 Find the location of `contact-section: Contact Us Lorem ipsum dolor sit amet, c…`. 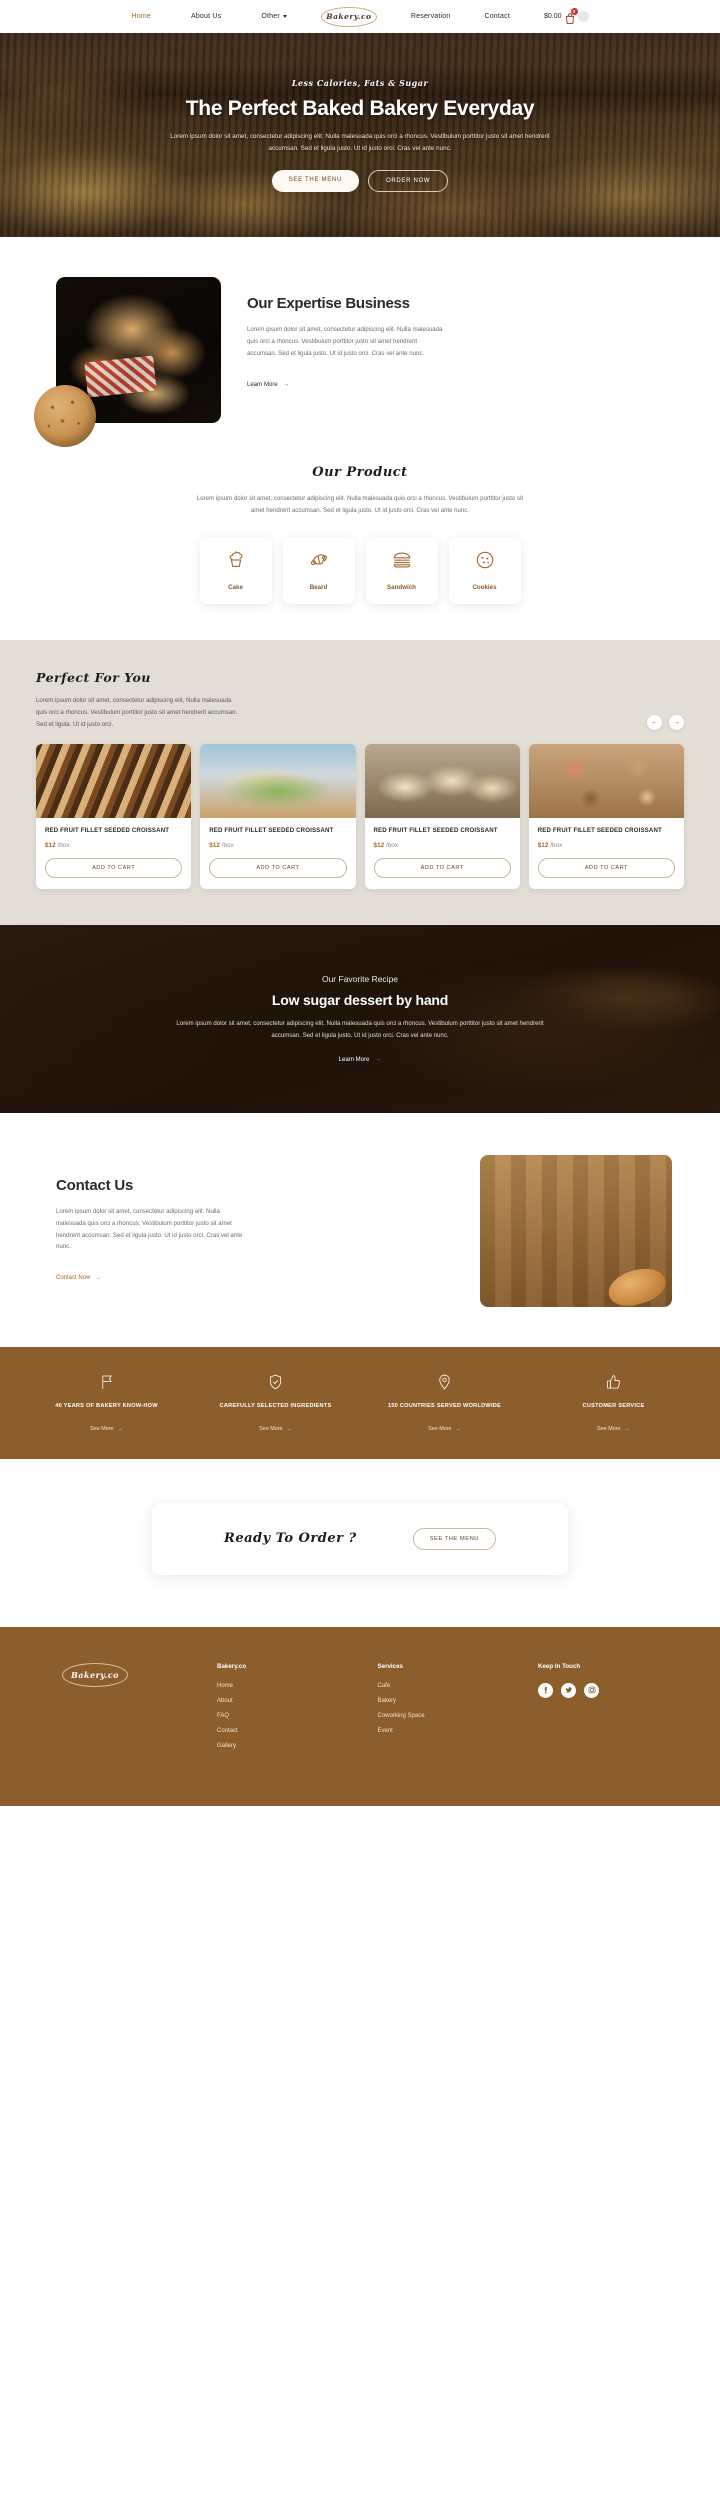

contact-section: Contact Us Lorem ipsum dolor sit amet, c… is located at coordinates (360, 1230).